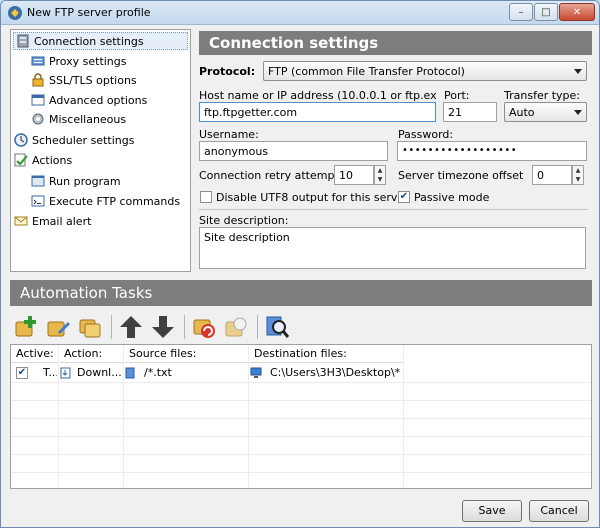 The image size is (600, 528). What do you see at coordinates (346, 175) in the screenshot?
I see `retry-attempts-value: 10` at bounding box center [346, 175].